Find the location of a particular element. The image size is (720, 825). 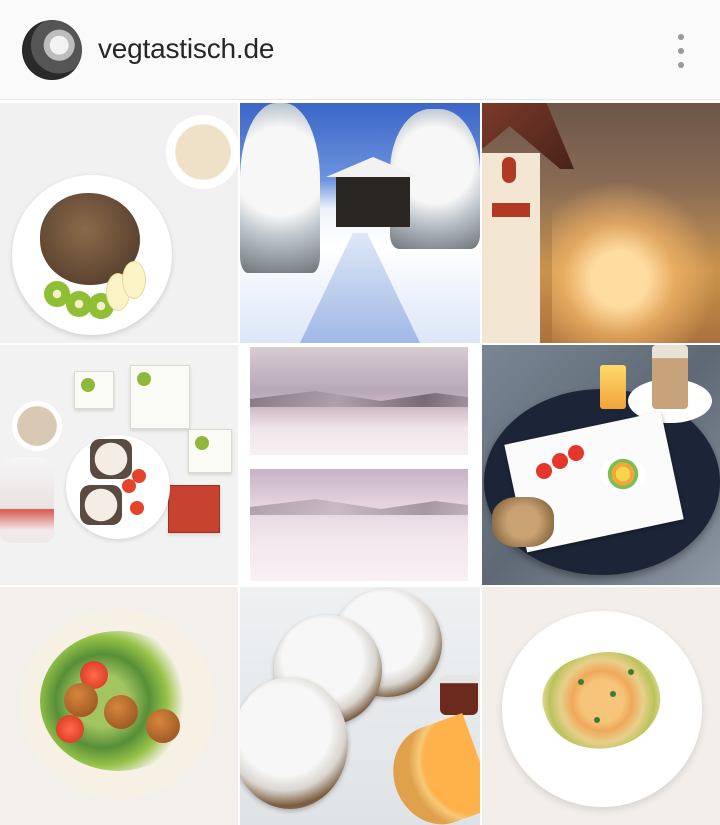

pancake is located at coordinates (294, 743).